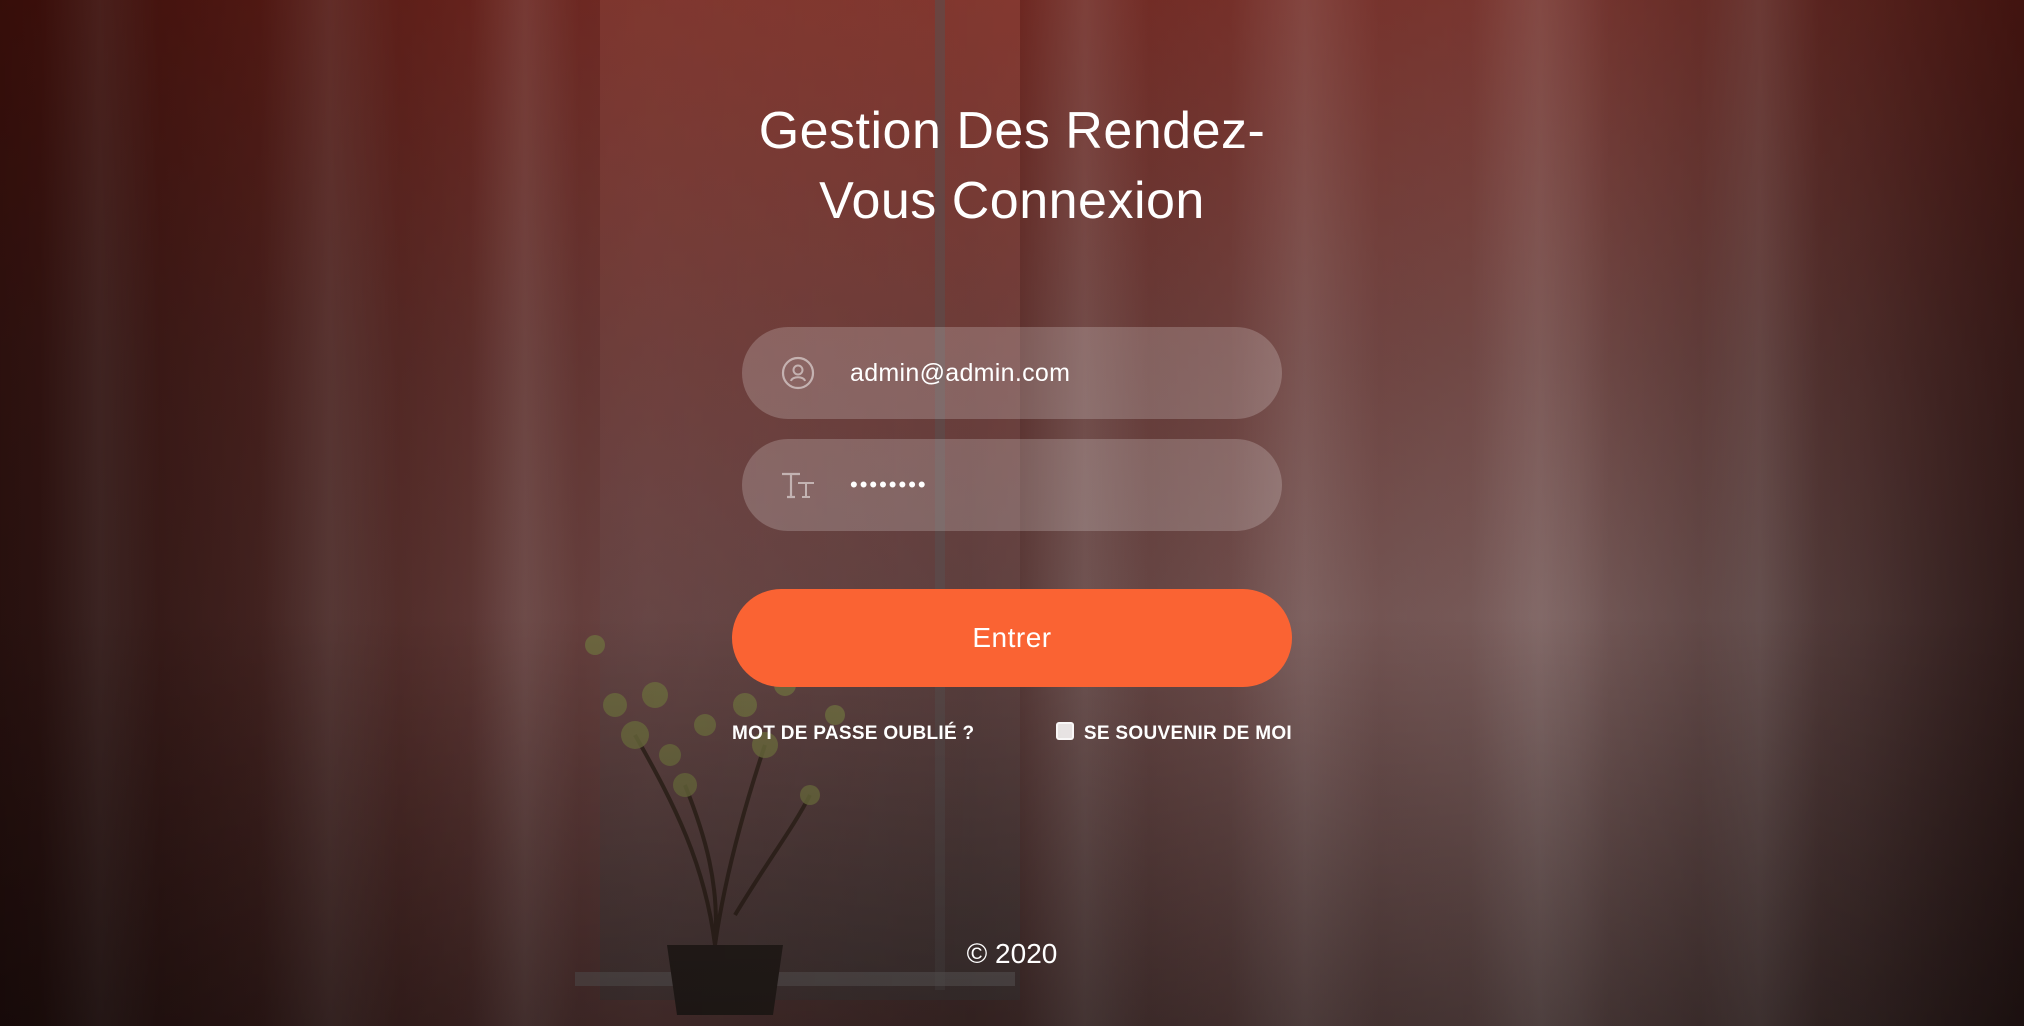  I want to click on text-format-icon, so click(798, 485).